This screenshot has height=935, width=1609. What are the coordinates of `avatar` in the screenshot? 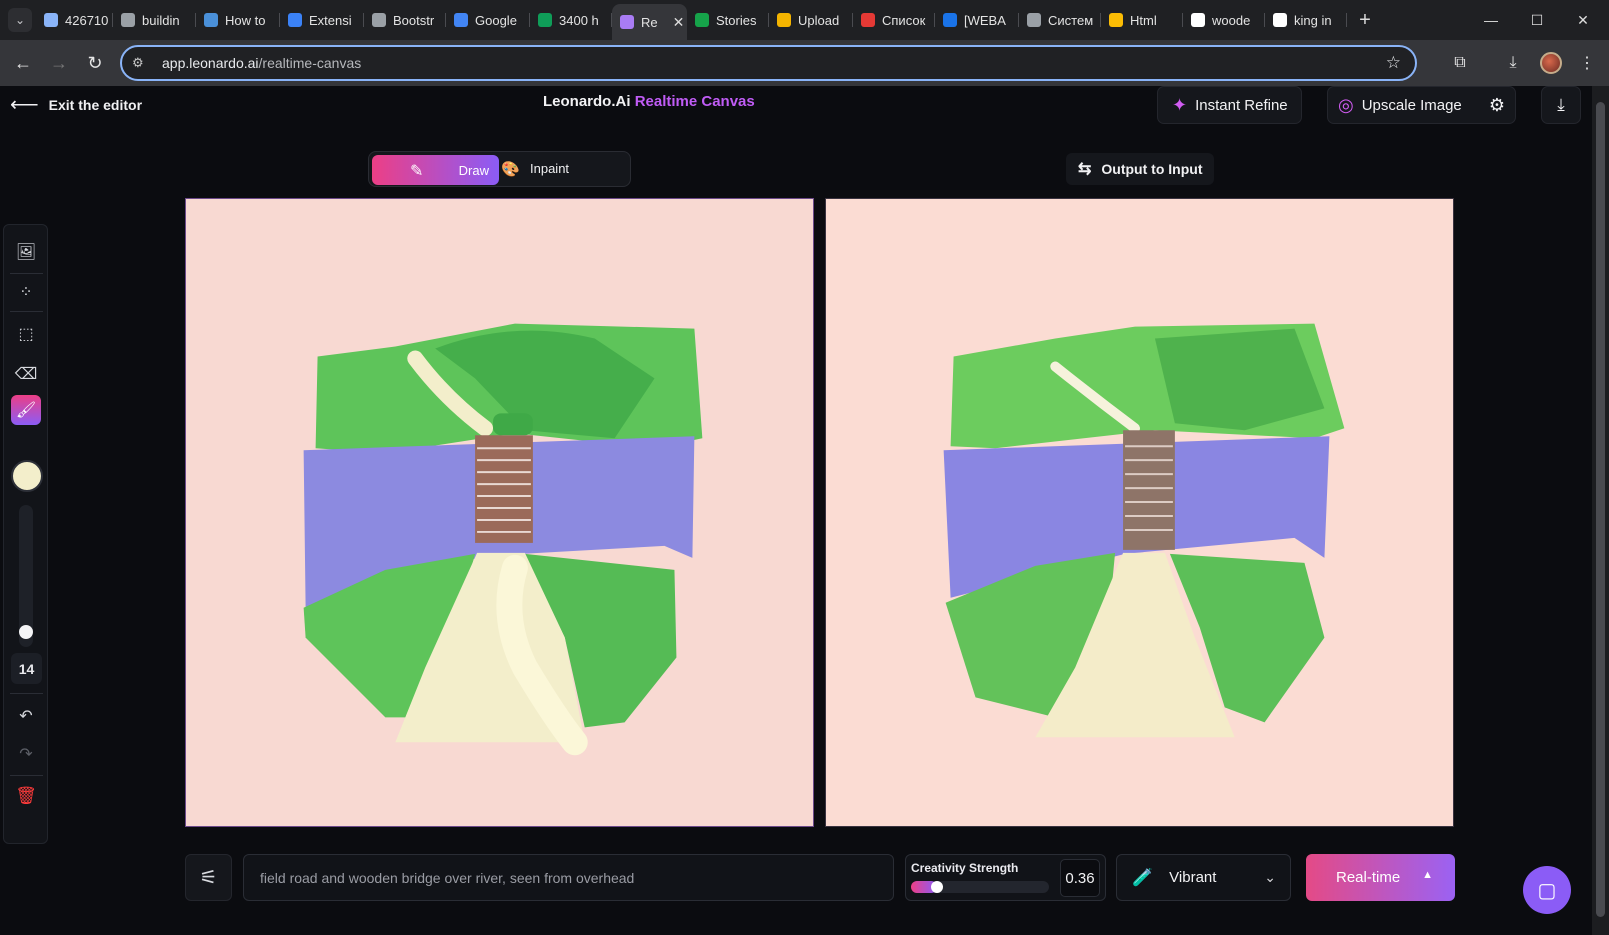 It's located at (1551, 63).